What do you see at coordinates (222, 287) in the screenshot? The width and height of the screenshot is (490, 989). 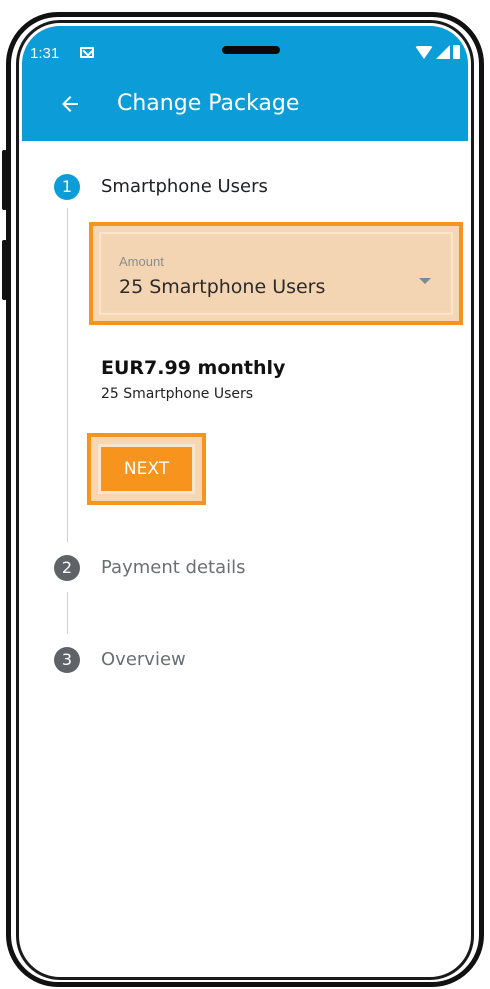 I see `amount-value: 25 Smartphone Users` at bounding box center [222, 287].